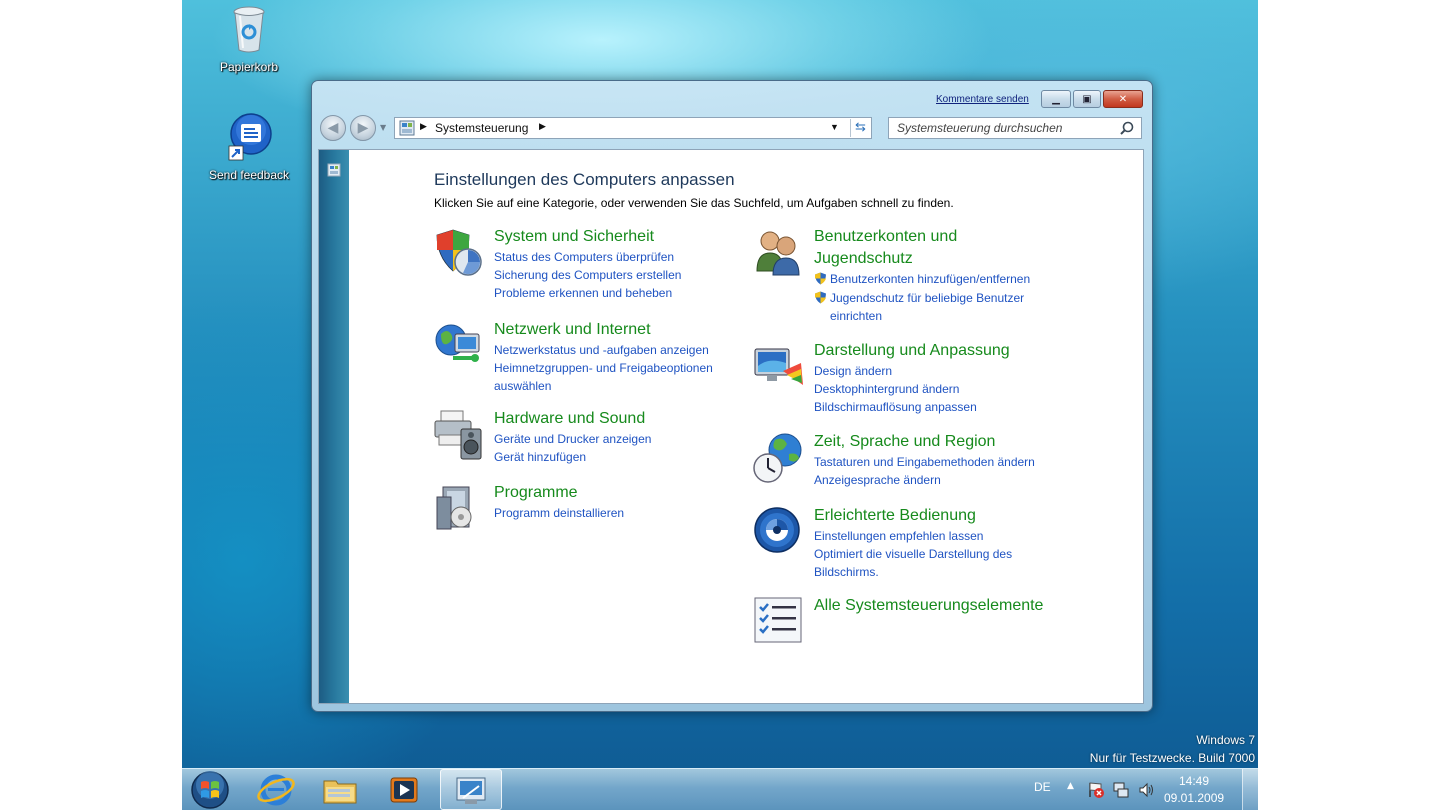 Image resolution: width=1440 pixels, height=810 pixels. Describe the element at coordinates (913, 572) in the screenshot. I see `link-optimize-display-cont: Bildschirms.` at that location.